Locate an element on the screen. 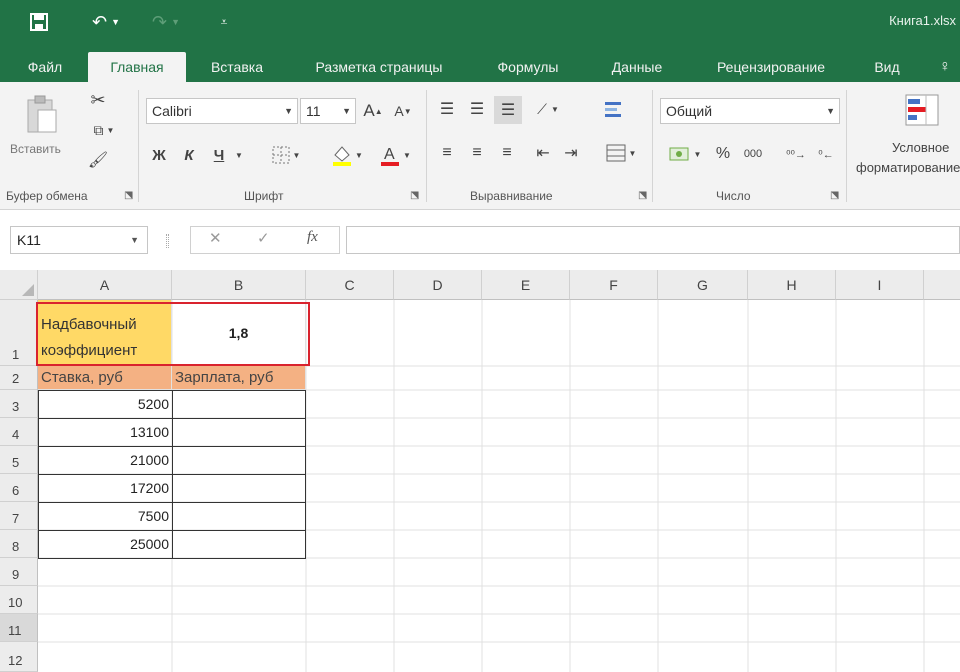 This screenshot has height=672, width=960. chevron-down-icon: ▼ is located at coordinates (239, 155).